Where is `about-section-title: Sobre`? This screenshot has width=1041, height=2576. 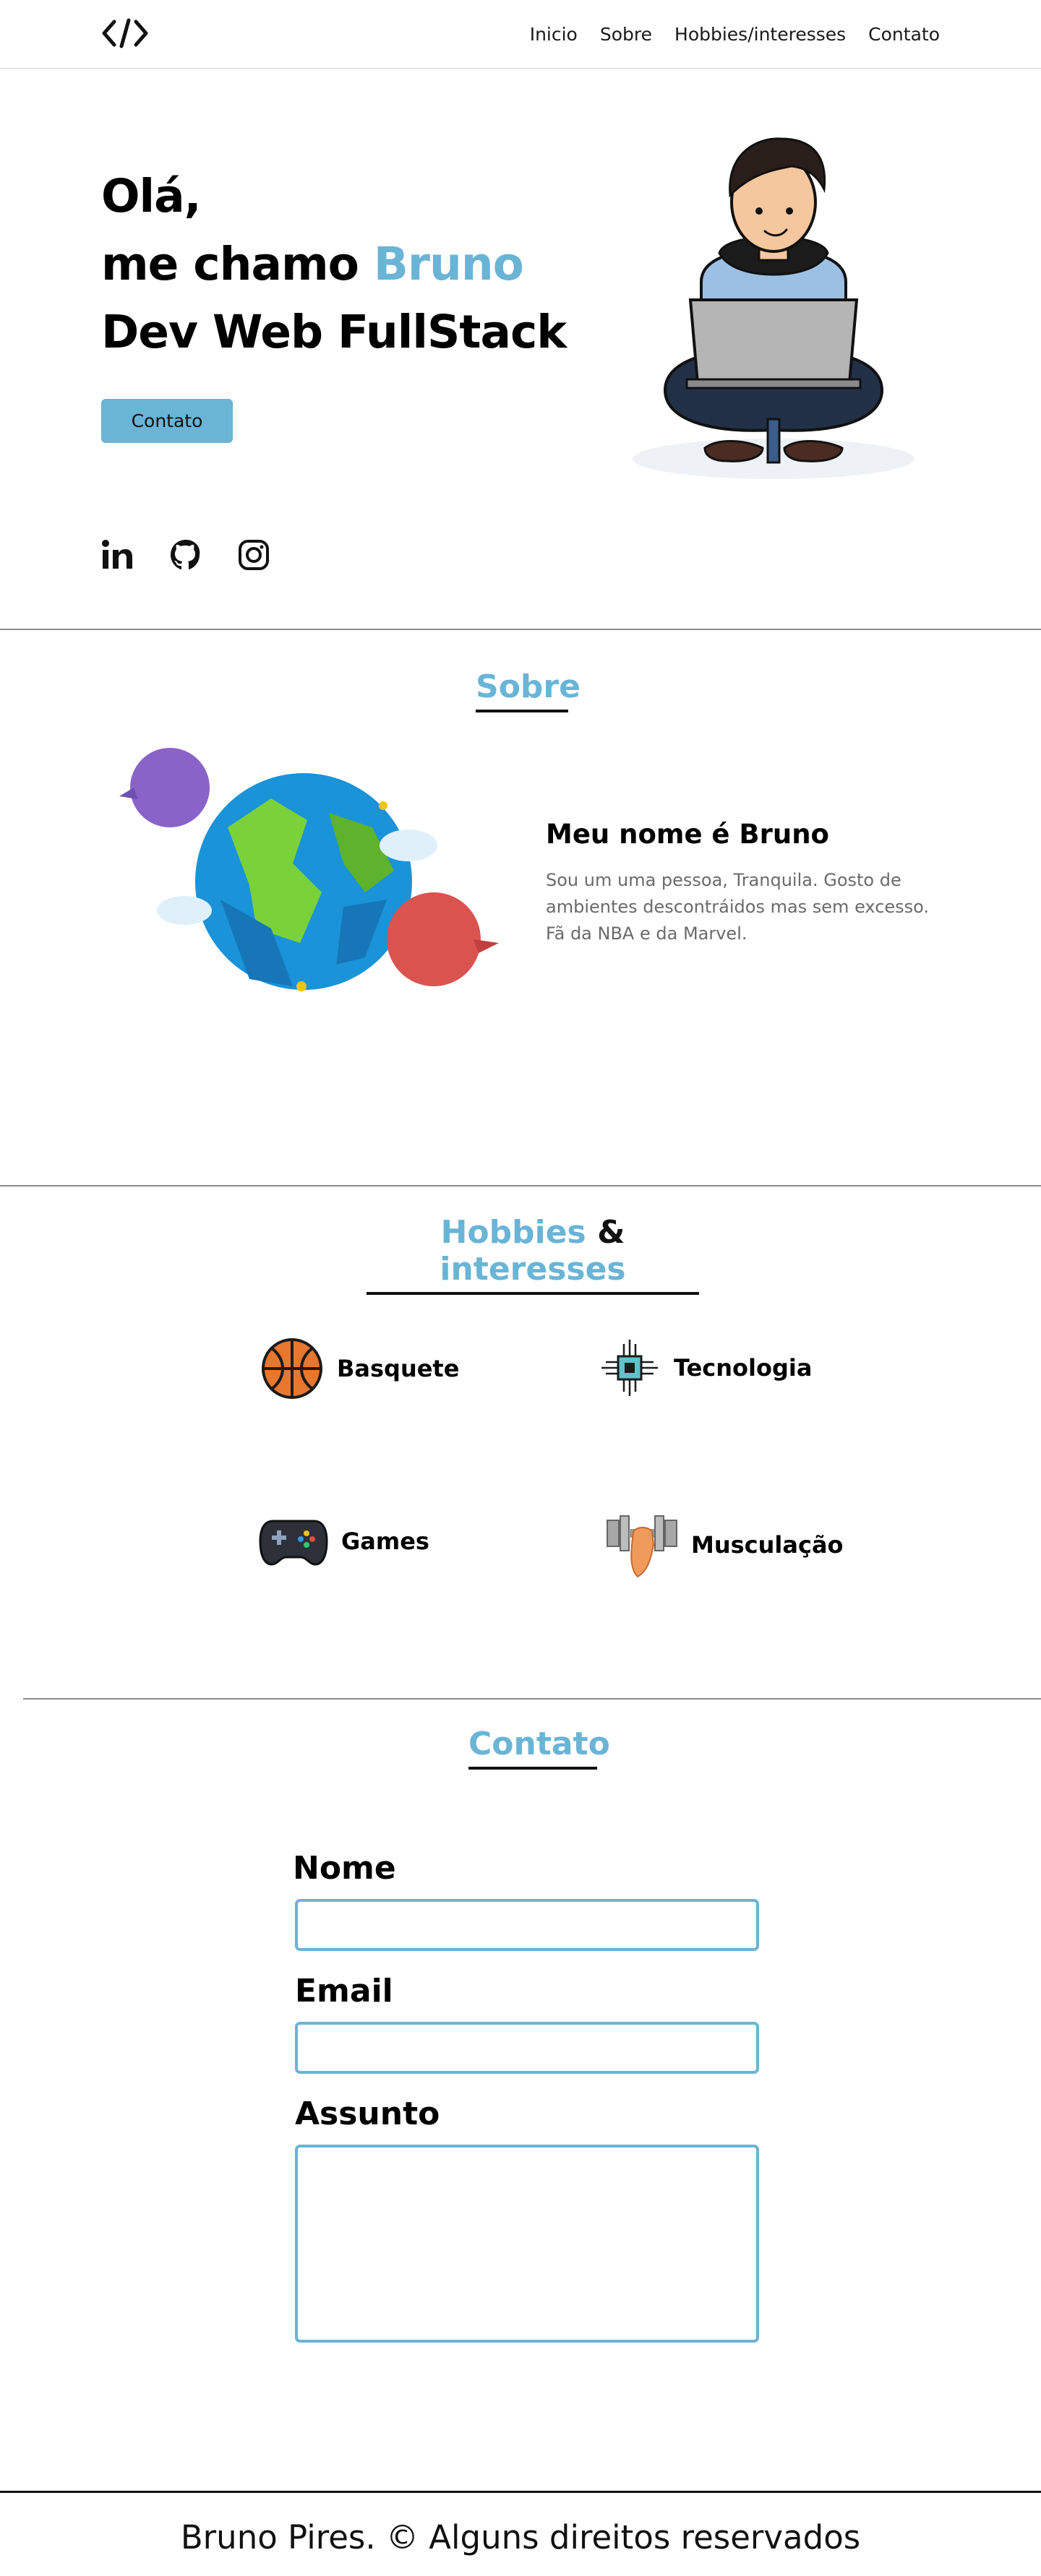
about-section-title: Sobre is located at coordinates (528, 690).